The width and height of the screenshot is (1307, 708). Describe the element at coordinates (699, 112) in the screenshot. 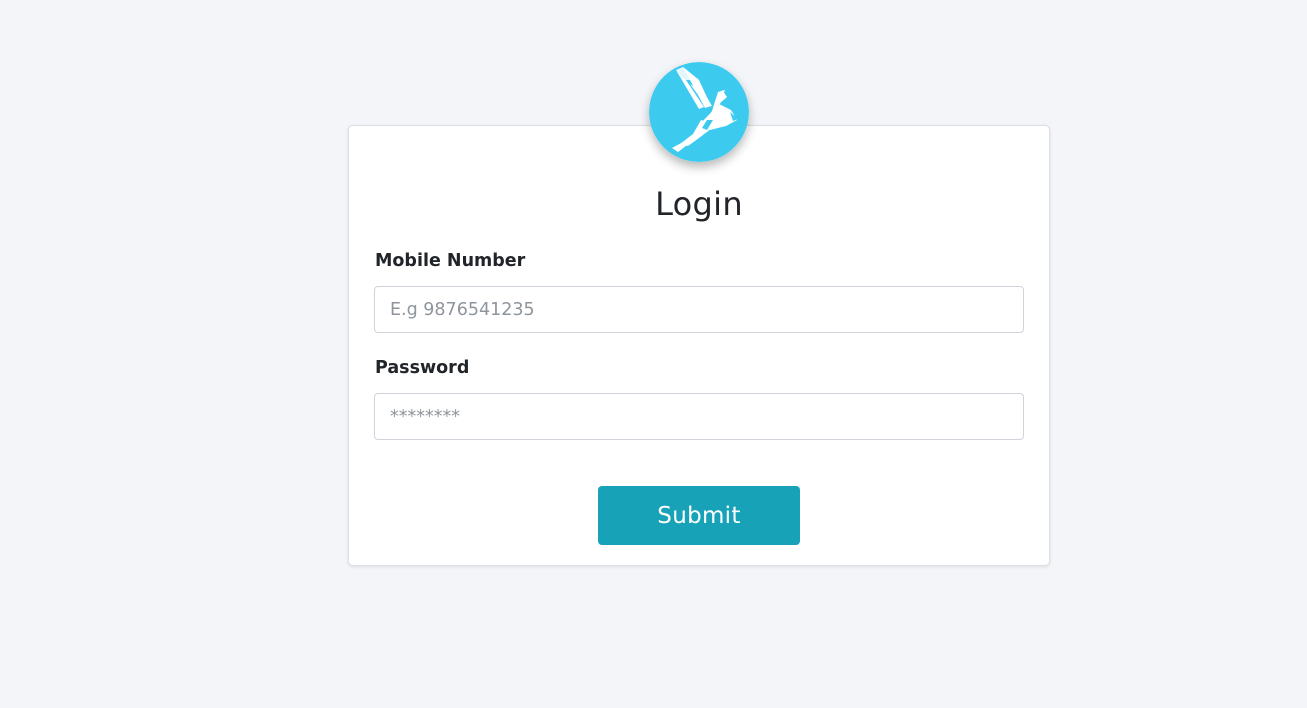

I see `eagle-logo-icon` at that location.